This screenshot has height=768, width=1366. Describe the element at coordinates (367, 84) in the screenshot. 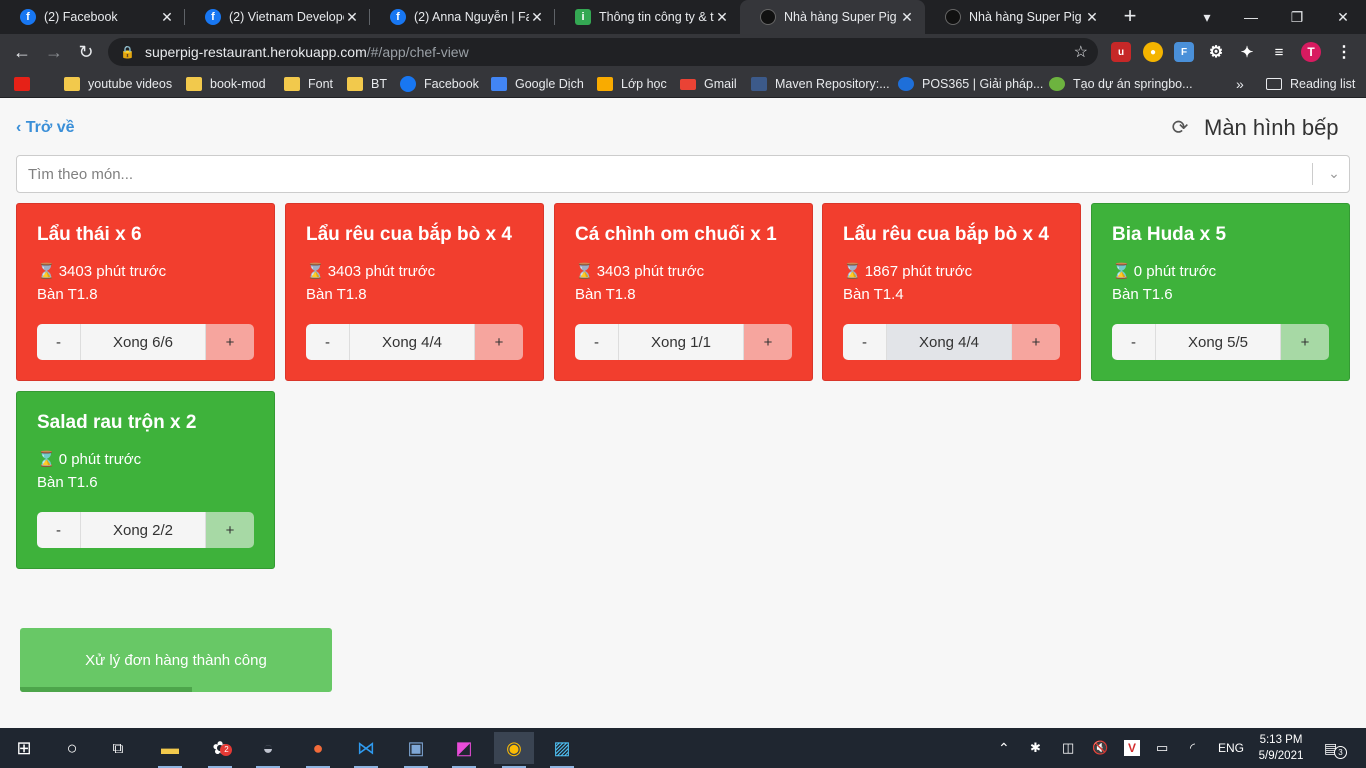

I see `bookmark-folder: BT` at that location.